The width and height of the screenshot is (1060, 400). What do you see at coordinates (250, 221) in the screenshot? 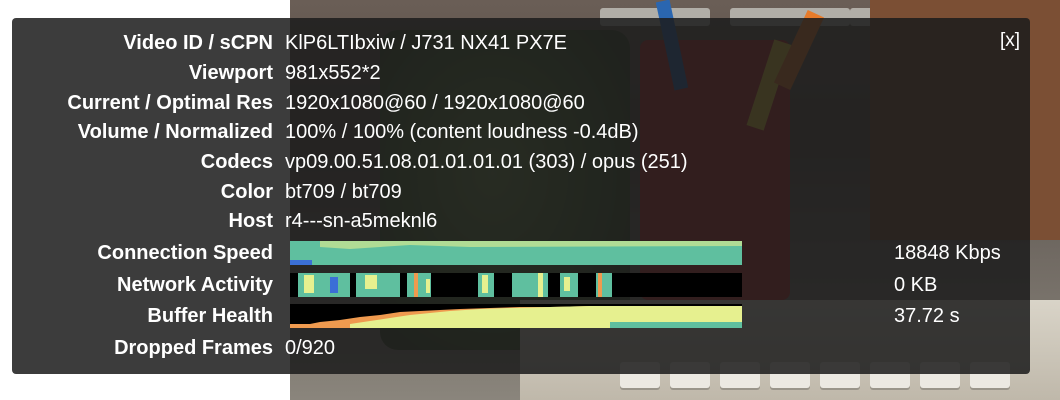
I see `stat-label: Host` at bounding box center [250, 221].